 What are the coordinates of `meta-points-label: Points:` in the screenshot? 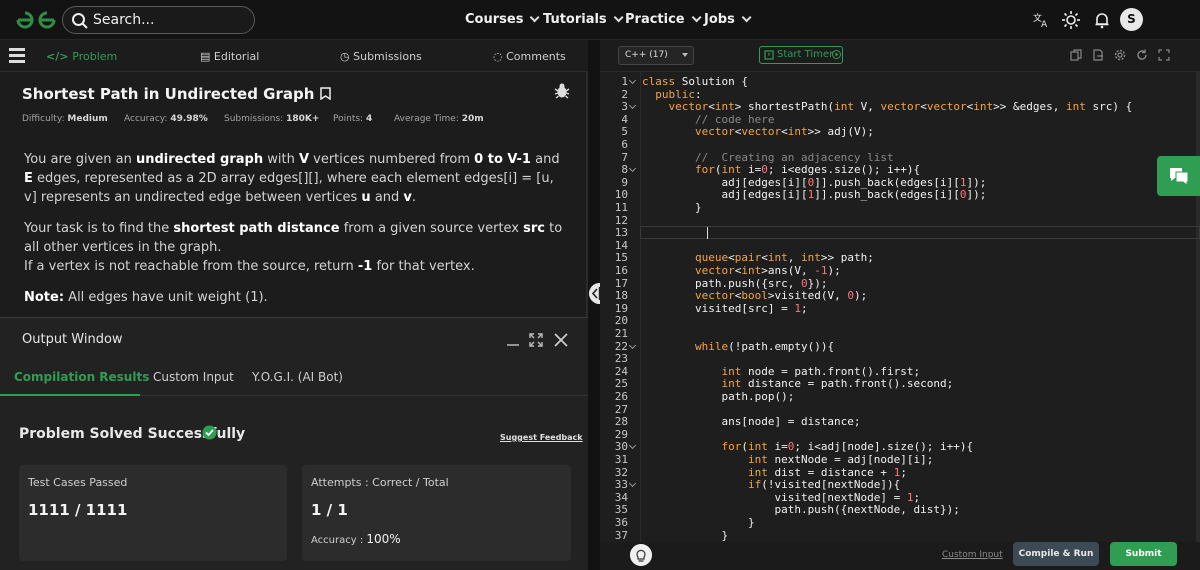 It's located at (348, 119).